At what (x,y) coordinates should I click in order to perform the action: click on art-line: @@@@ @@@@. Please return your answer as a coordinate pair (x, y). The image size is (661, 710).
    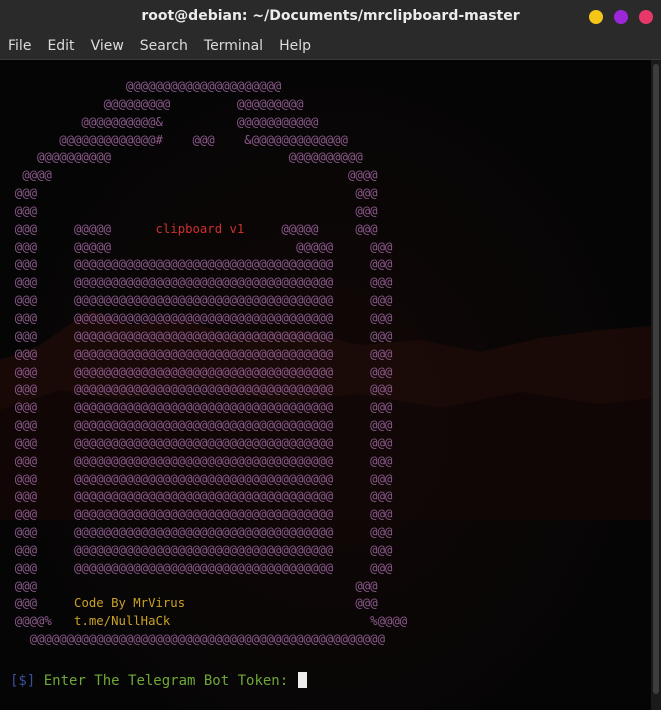
    Looking at the image, I should click on (189, 175).